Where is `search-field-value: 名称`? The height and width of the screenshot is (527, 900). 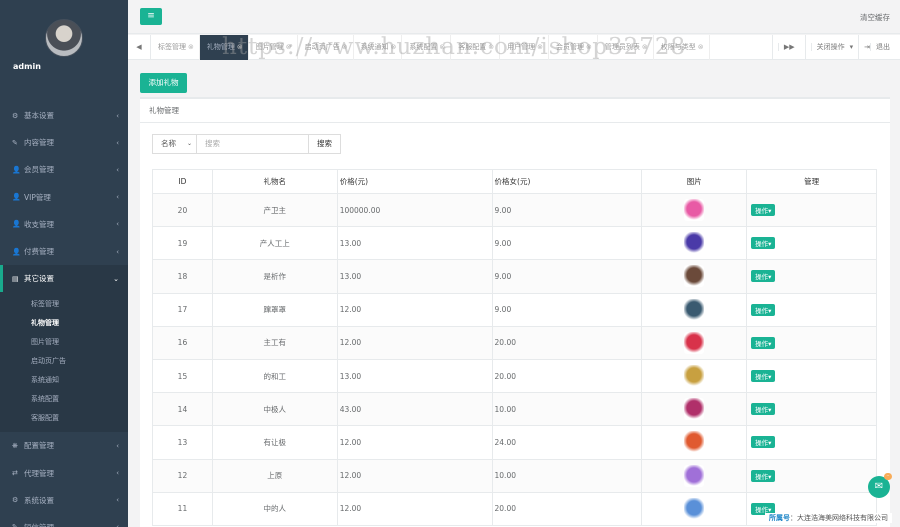
search-field-value: 名称 is located at coordinates (168, 143).